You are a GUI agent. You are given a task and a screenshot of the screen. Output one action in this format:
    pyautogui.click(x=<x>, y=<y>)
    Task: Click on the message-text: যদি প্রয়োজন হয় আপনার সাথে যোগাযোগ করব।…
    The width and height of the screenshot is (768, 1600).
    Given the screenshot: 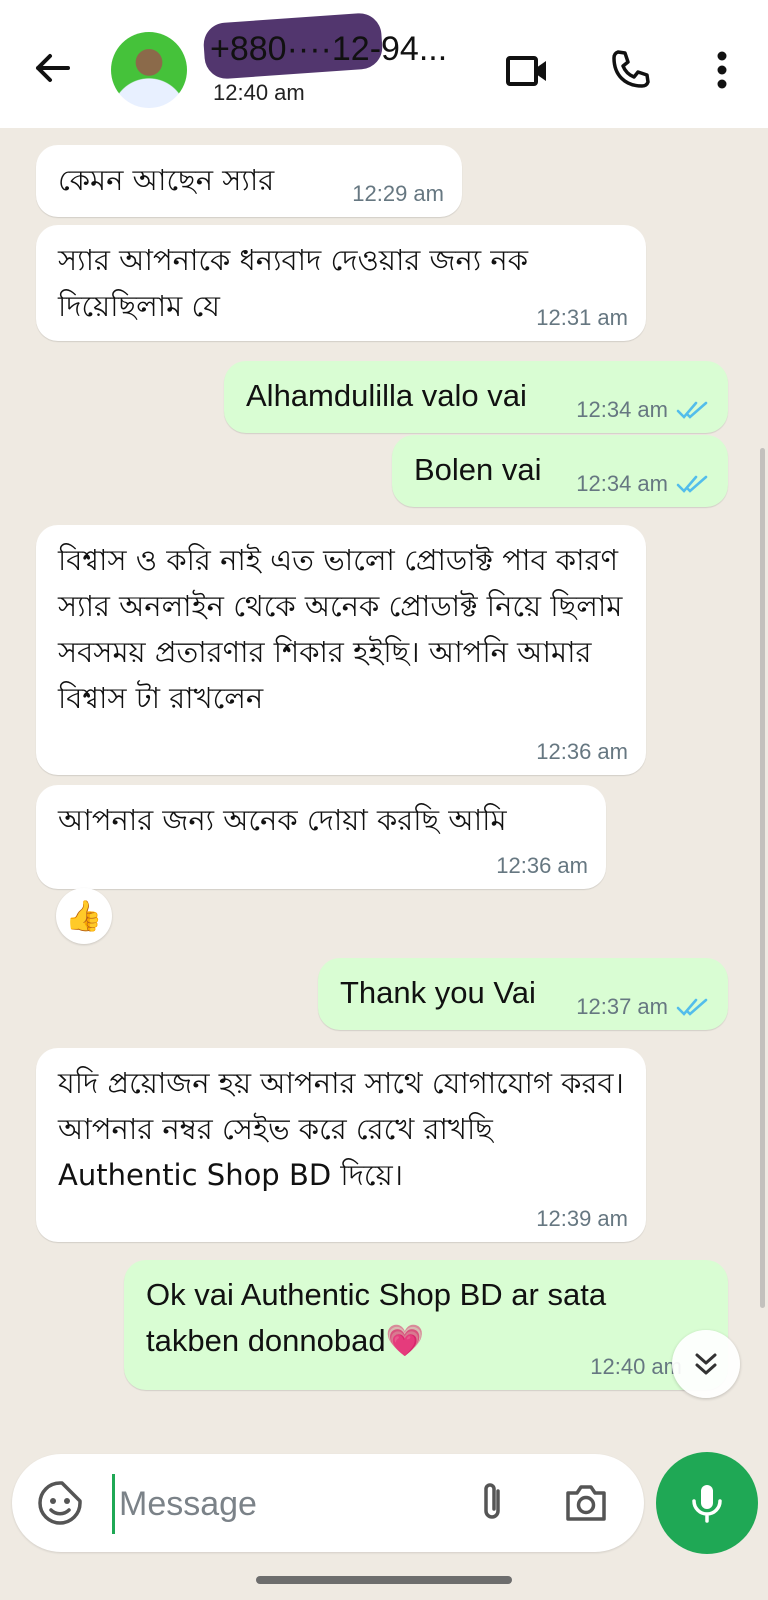 What is the action you would take?
    pyautogui.click(x=346, y=1129)
    